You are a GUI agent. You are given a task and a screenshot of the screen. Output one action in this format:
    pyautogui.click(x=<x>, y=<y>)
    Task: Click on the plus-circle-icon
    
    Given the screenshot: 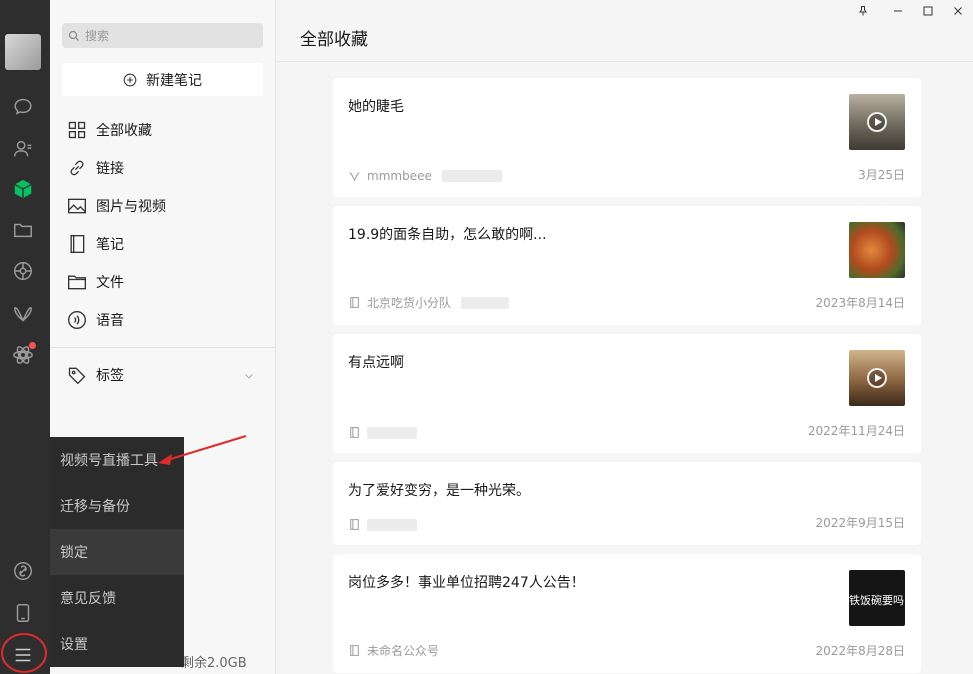 What is the action you would take?
    pyautogui.click(x=130, y=79)
    